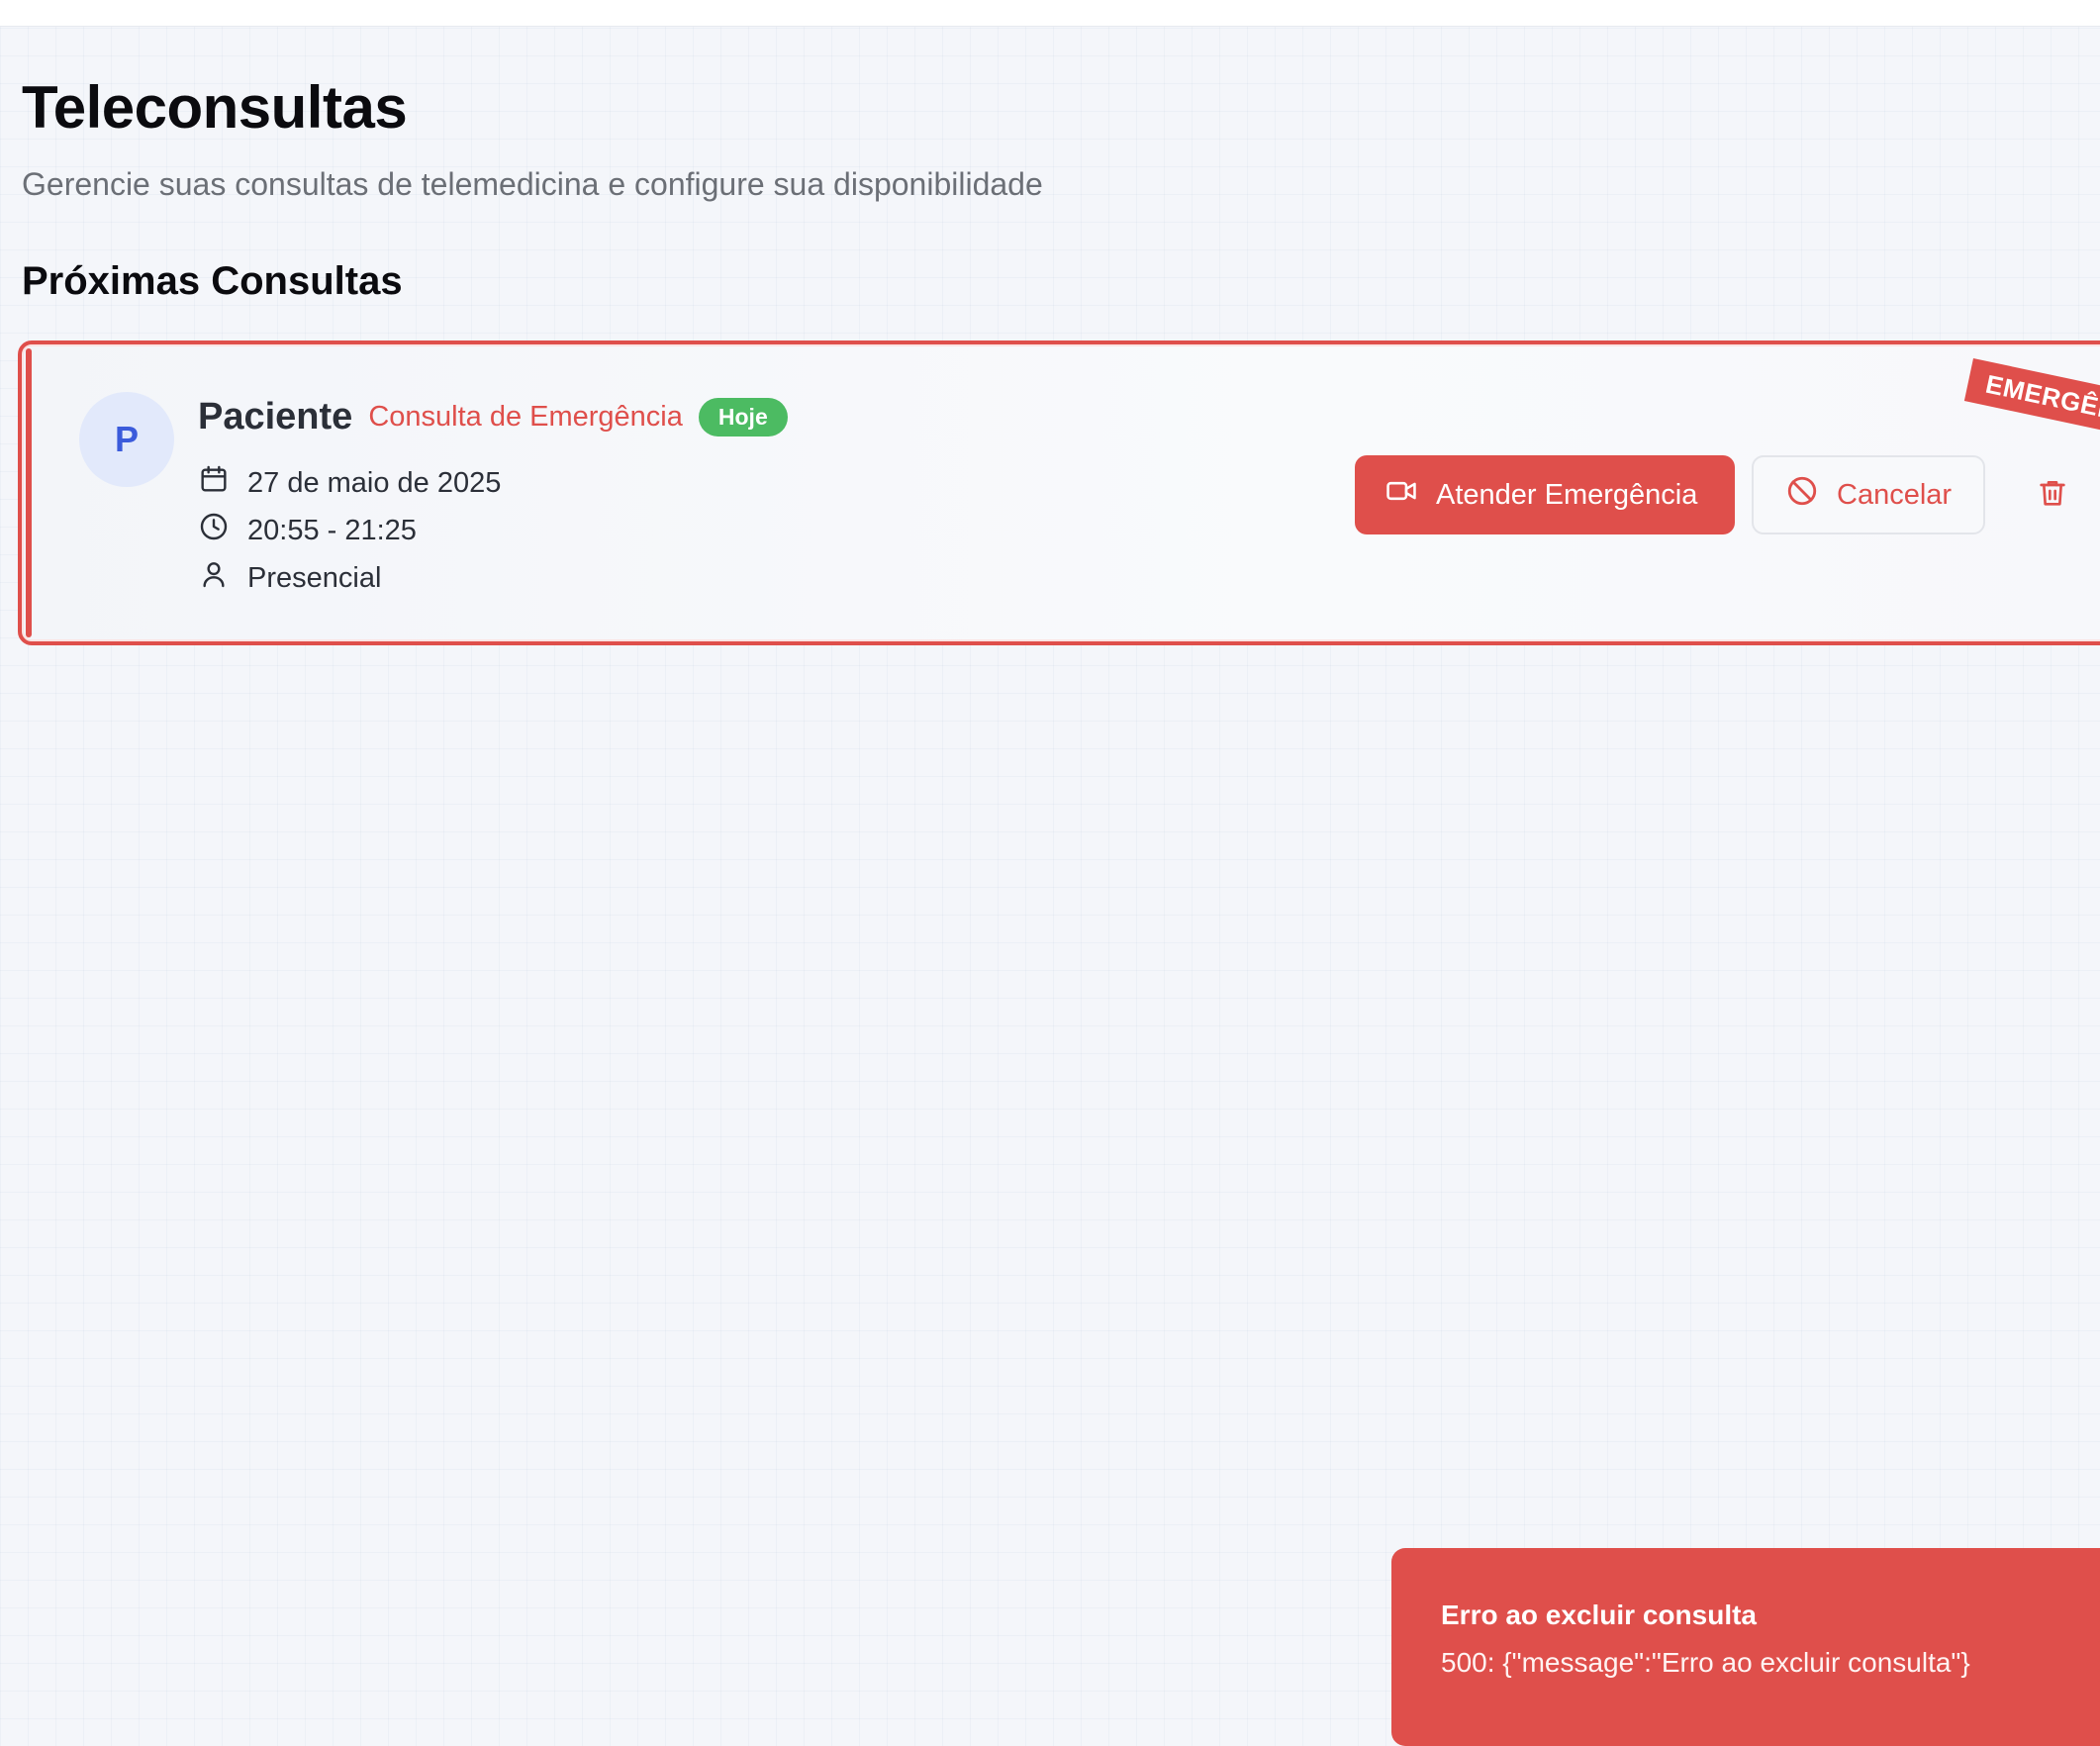 This screenshot has height=1746, width=2100. I want to click on appointment-header: Paciente Consulta de Emergência Hoje, so click(493, 416).